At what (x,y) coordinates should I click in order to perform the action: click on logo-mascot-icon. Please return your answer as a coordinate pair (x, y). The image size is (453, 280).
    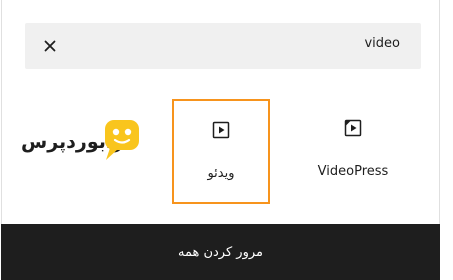
    Looking at the image, I should click on (122, 140).